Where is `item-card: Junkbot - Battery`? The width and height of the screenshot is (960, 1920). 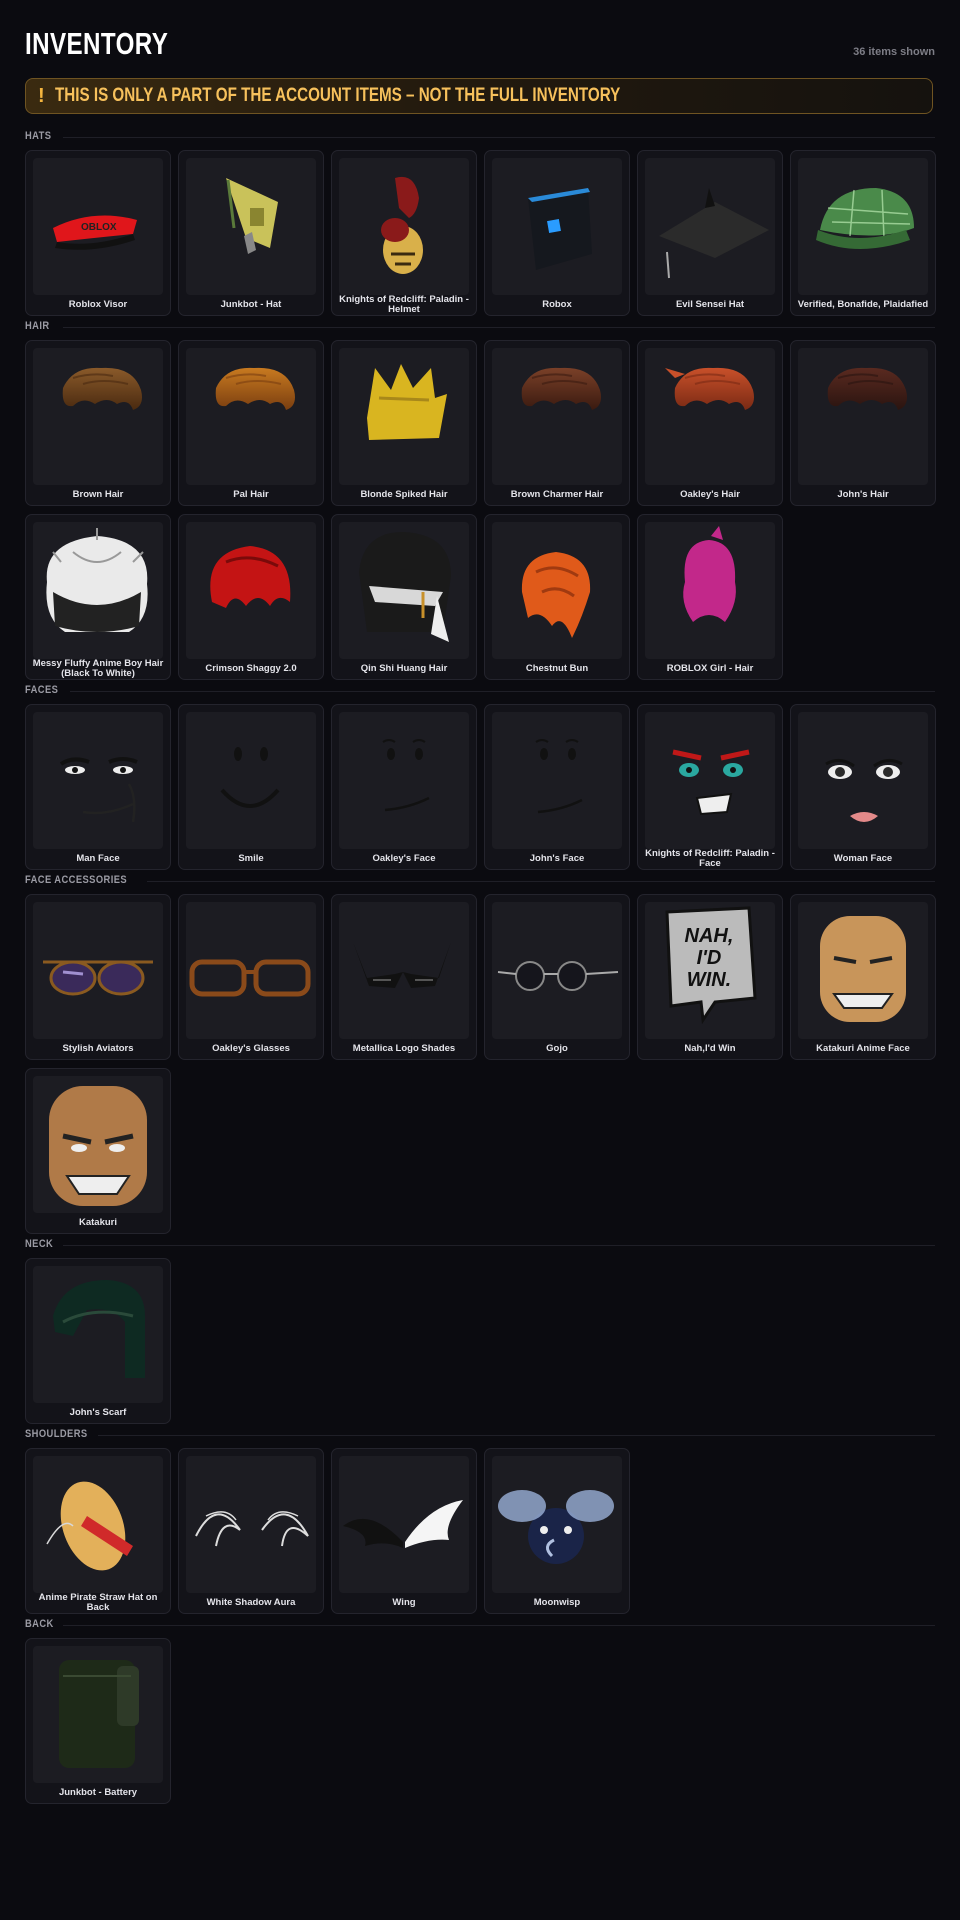 item-card: Junkbot - Battery is located at coordinates (98, 1721).